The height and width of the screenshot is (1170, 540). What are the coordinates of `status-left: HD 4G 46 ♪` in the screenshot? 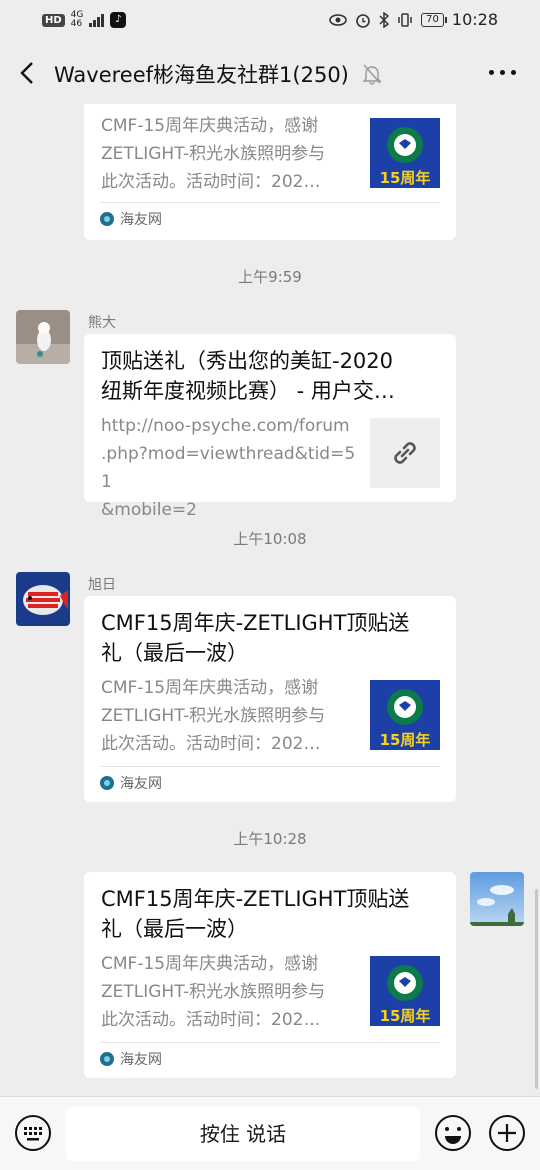 It's located at (84, 19).